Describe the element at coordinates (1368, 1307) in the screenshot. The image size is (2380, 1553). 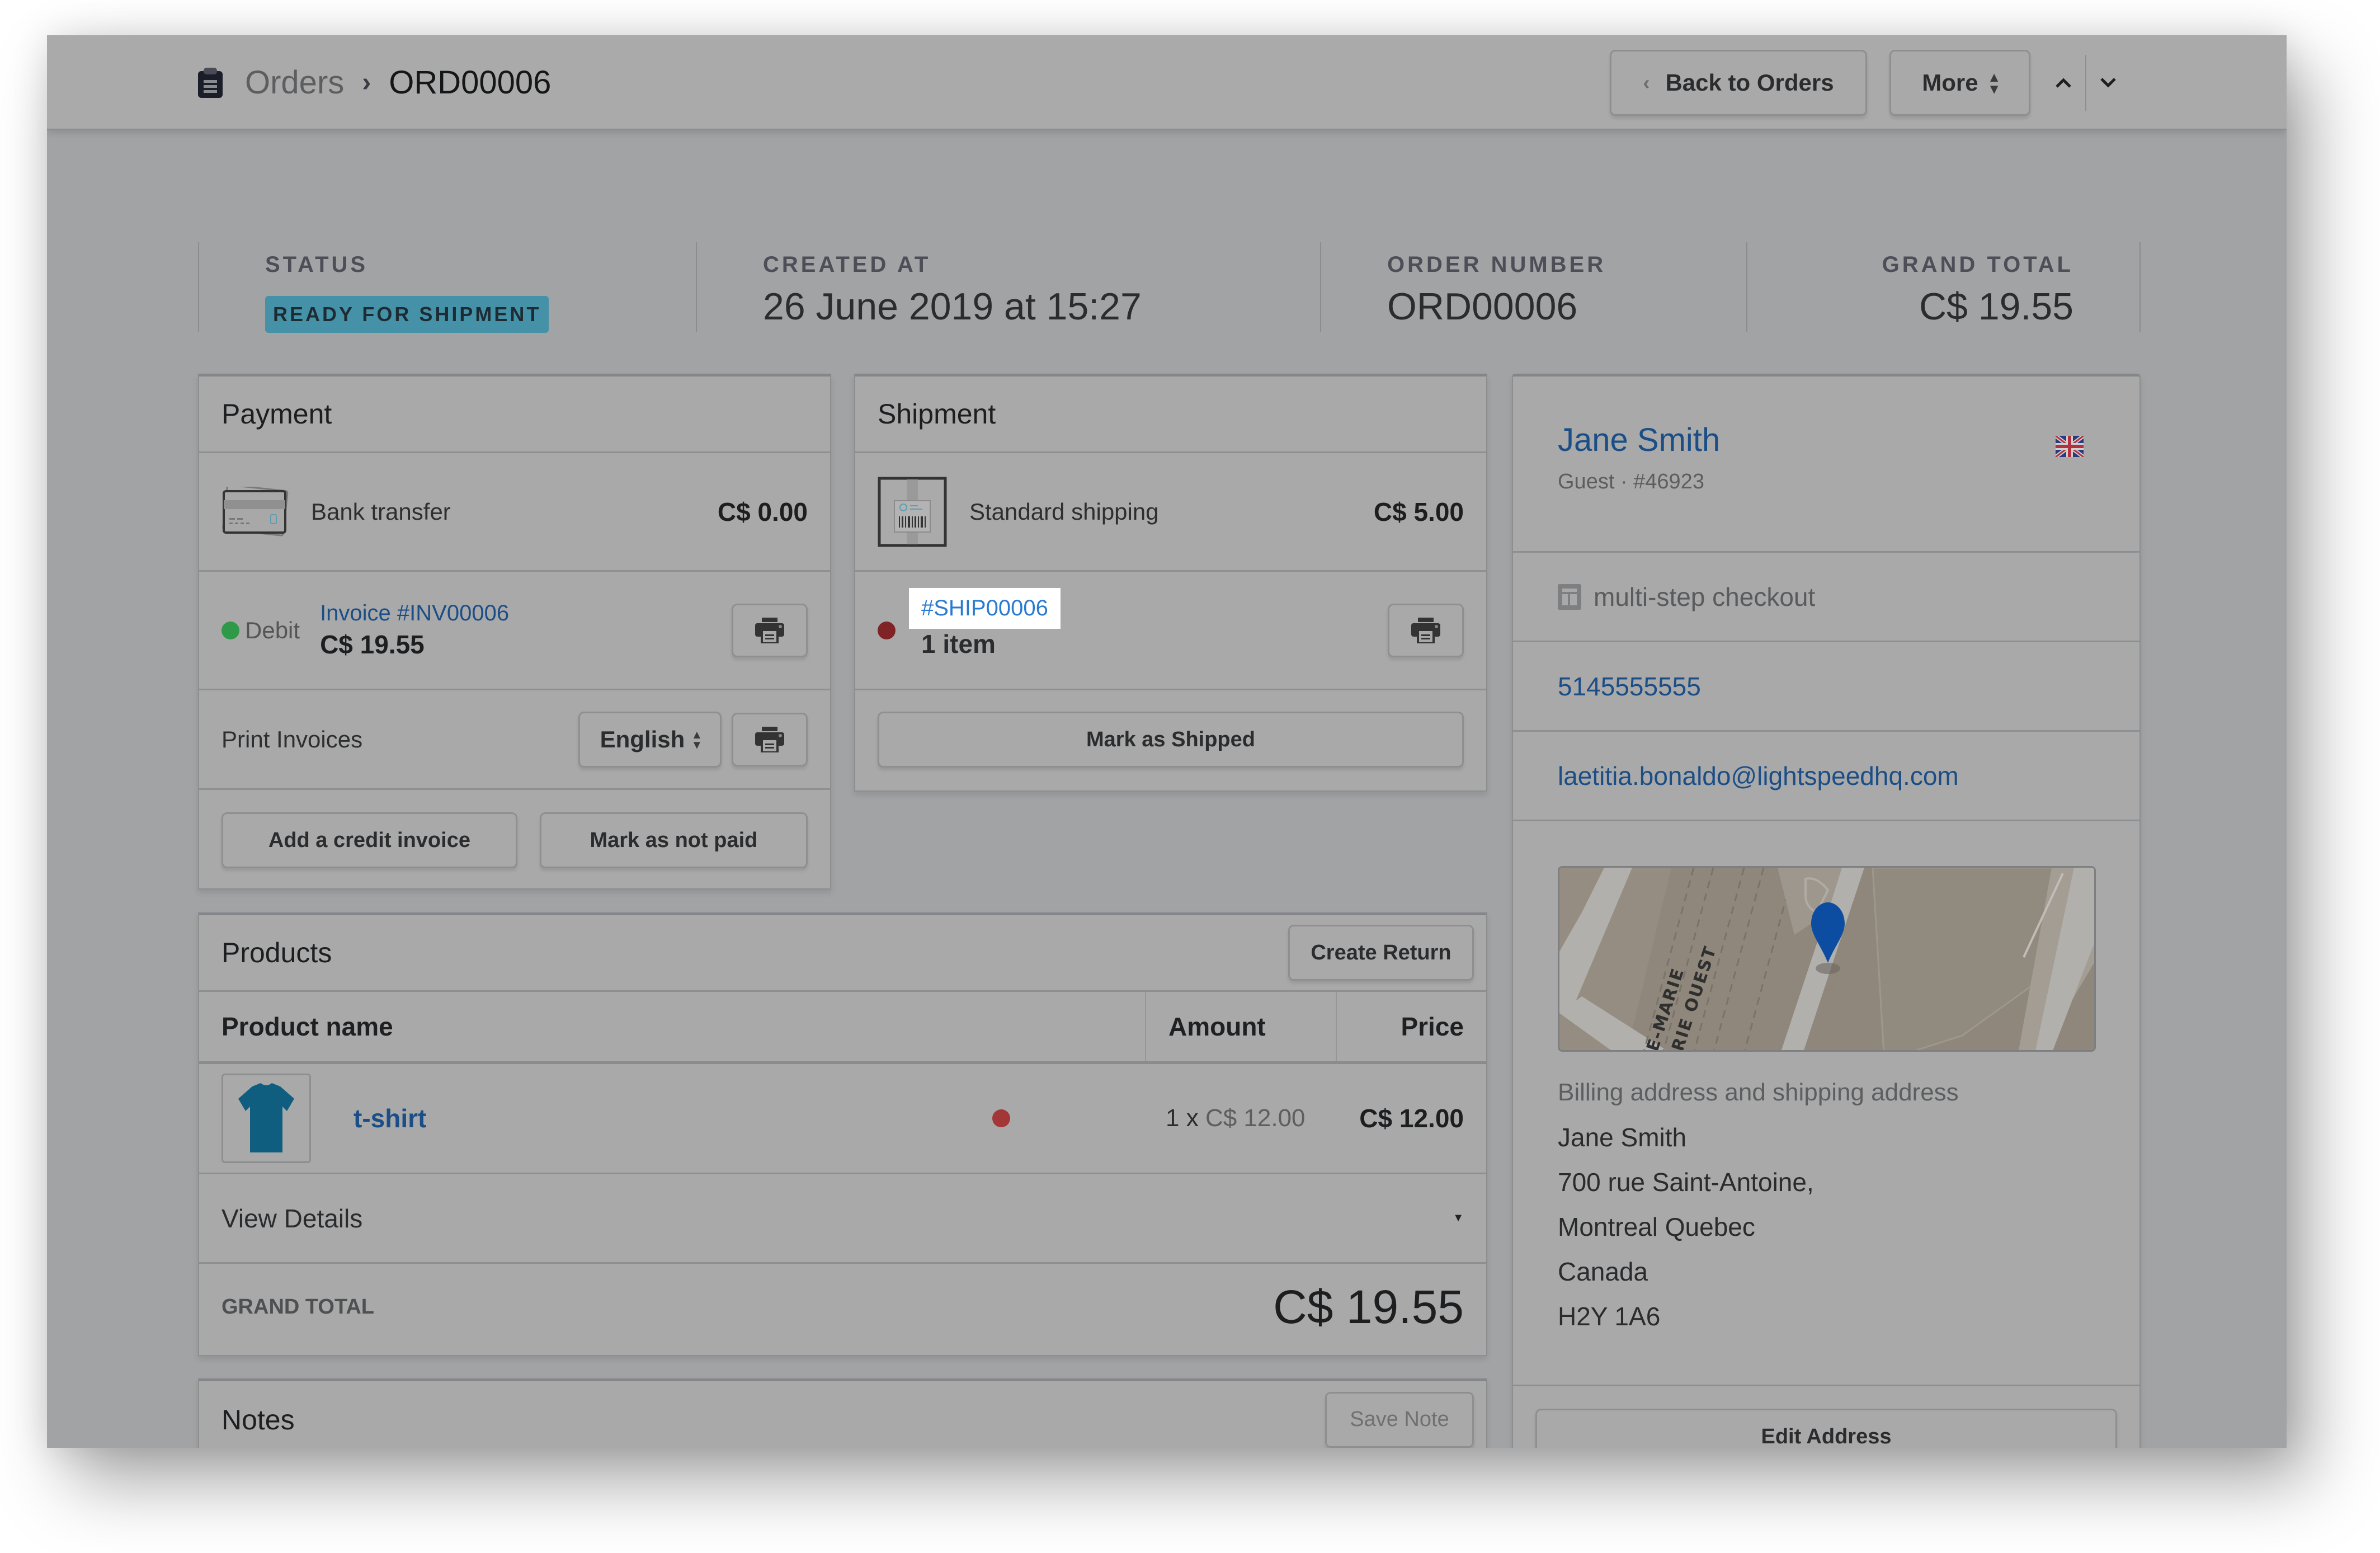
I see `products-grand-total-value: C$ 19.55` at that location.